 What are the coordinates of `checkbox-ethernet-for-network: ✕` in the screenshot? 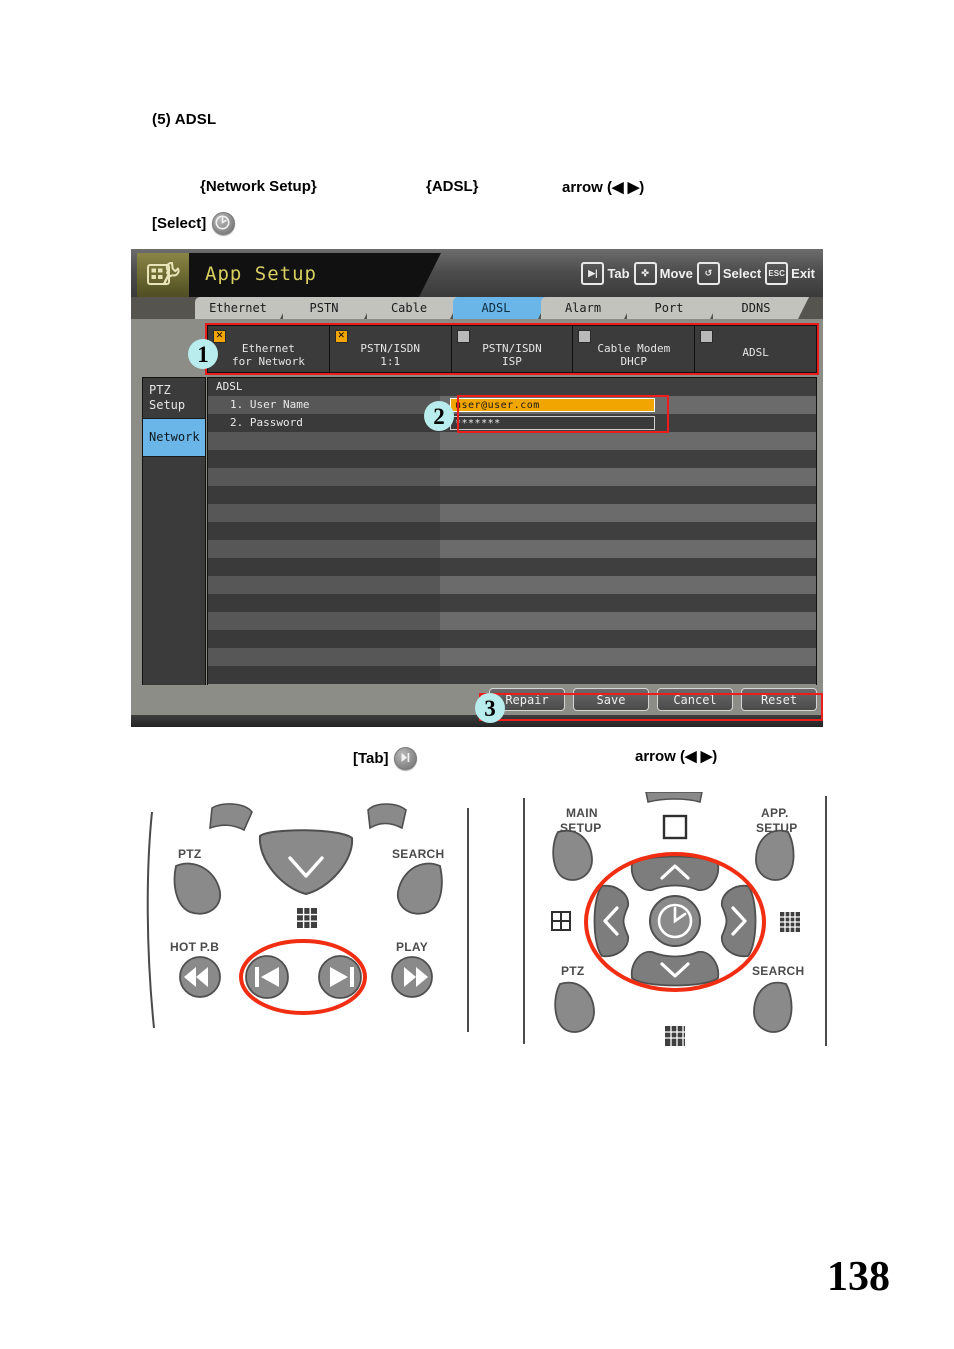 It's located at (219, 336).